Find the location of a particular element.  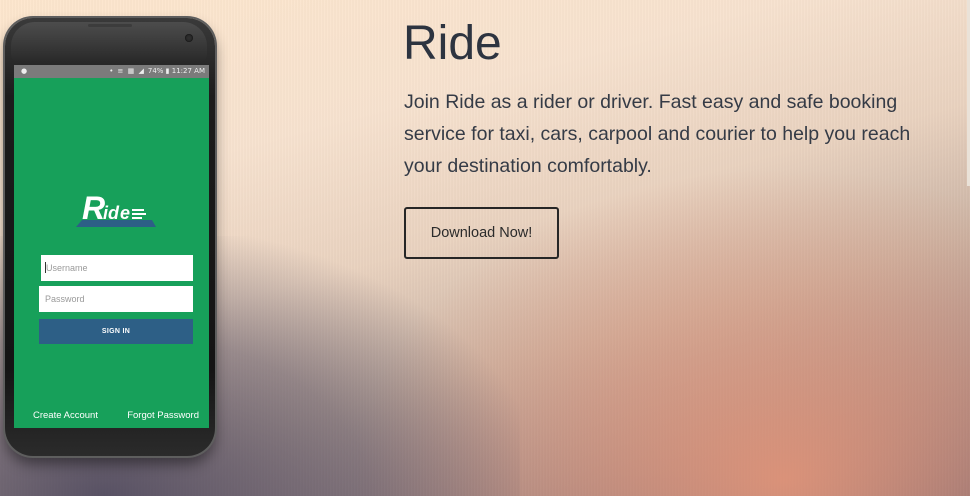

ride-logo: R id e is located at coordinates (116, 208).